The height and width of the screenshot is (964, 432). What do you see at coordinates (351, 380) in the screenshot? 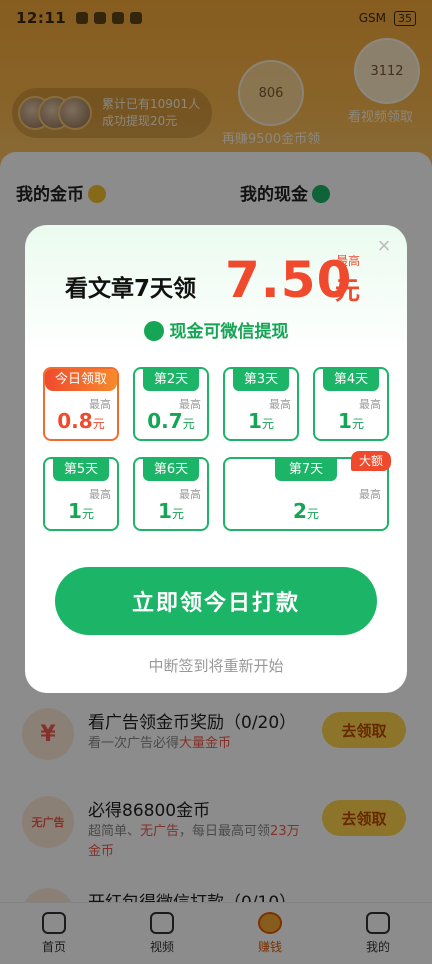
I see `day-label: 第4天` at bounding box center [351, 380].